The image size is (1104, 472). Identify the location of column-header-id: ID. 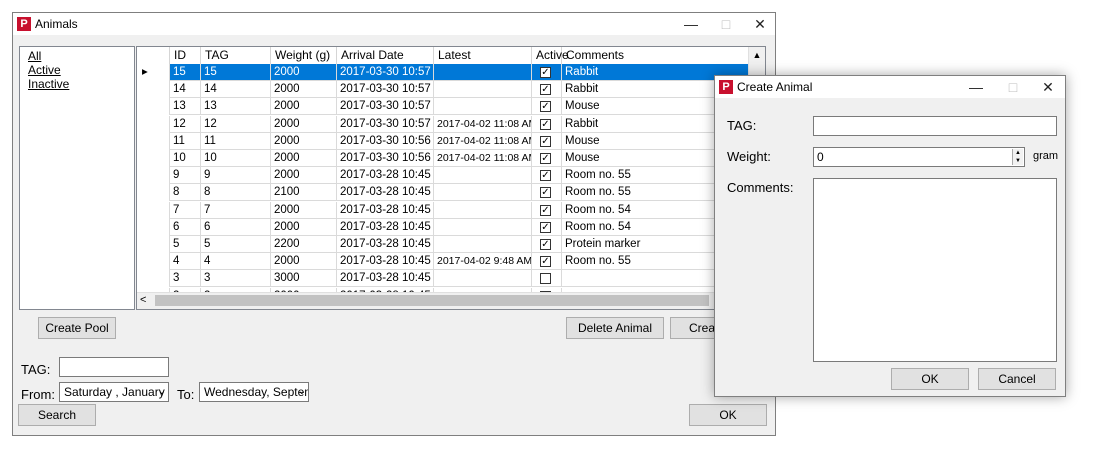
(185, 55).